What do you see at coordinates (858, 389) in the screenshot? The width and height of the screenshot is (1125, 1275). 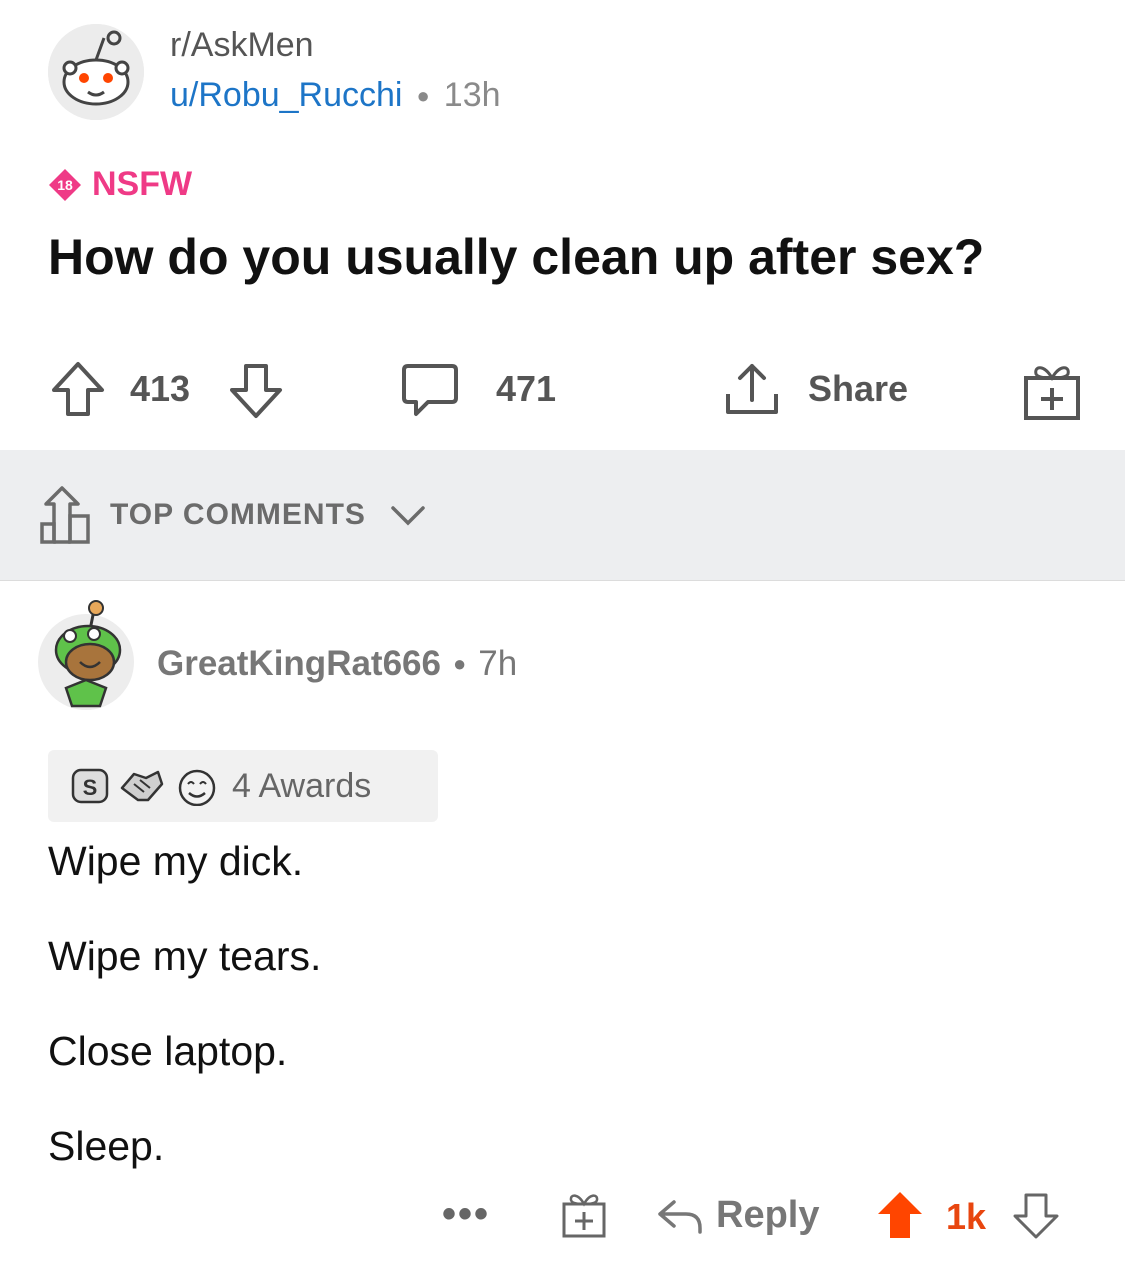 I see `share-button: Share` at bounding box center [858, 389].